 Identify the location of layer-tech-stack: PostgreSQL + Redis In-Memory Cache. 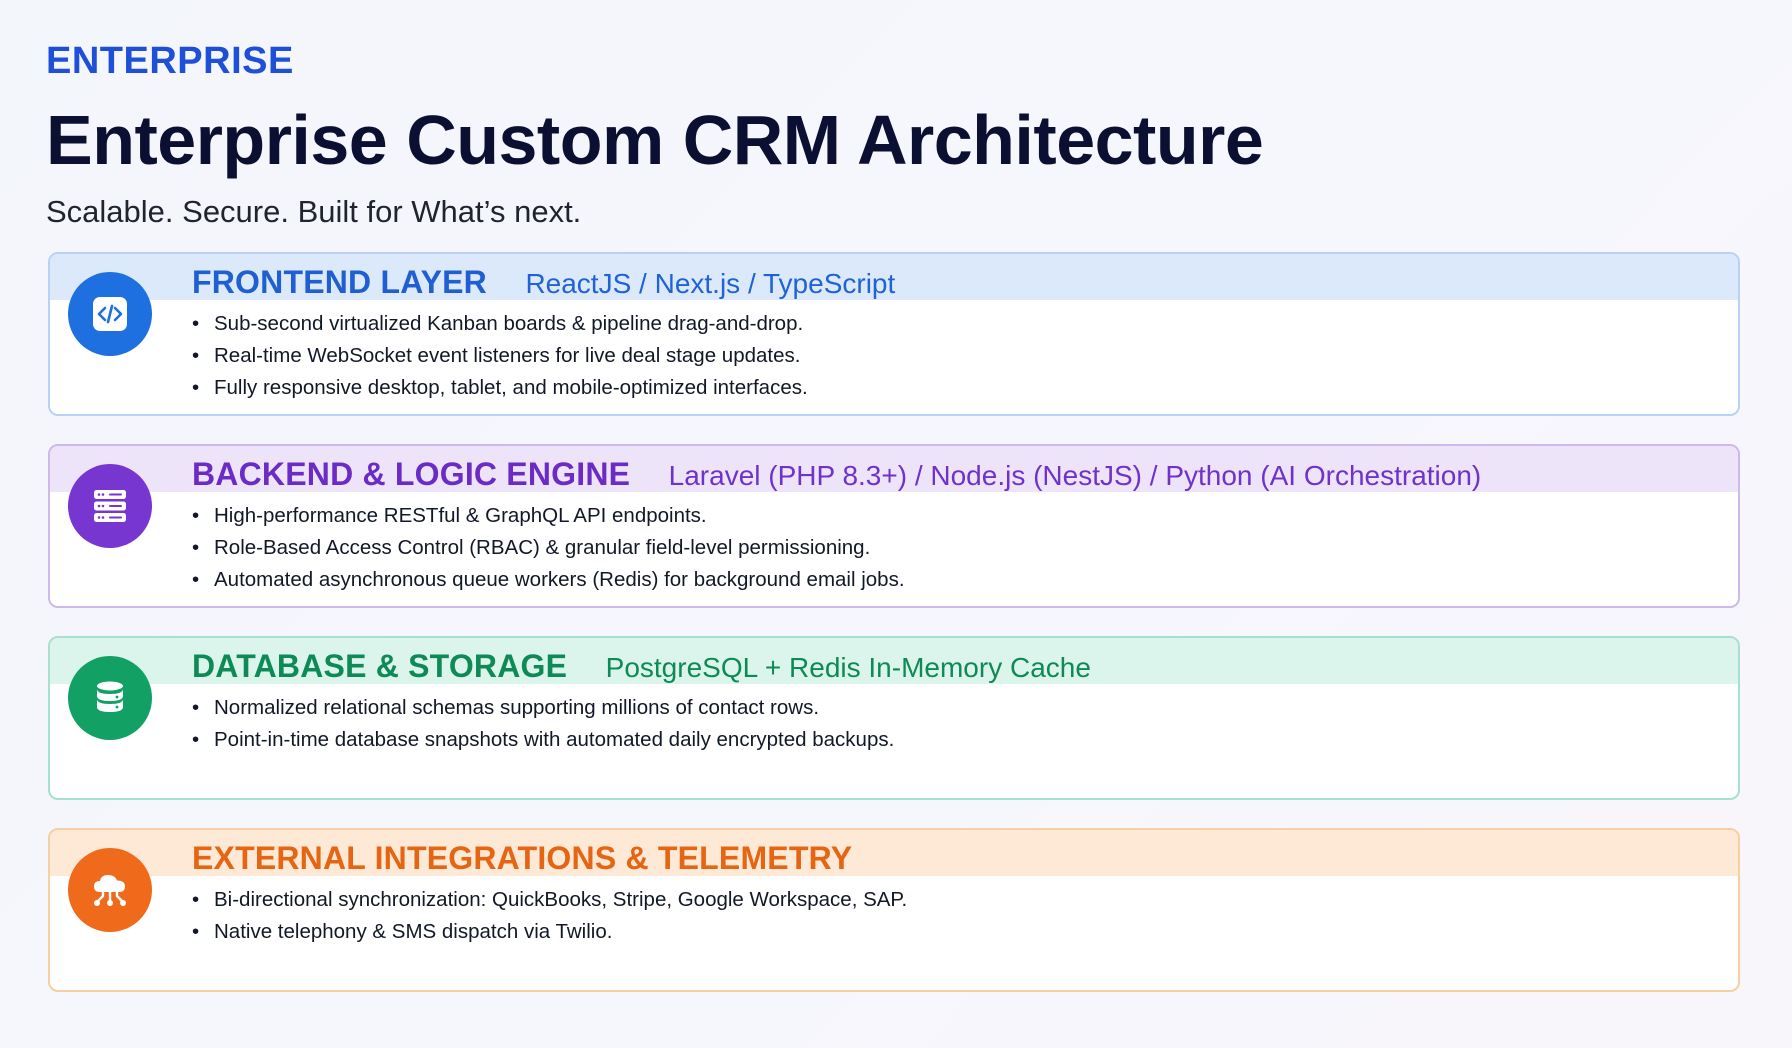
(848, 667).